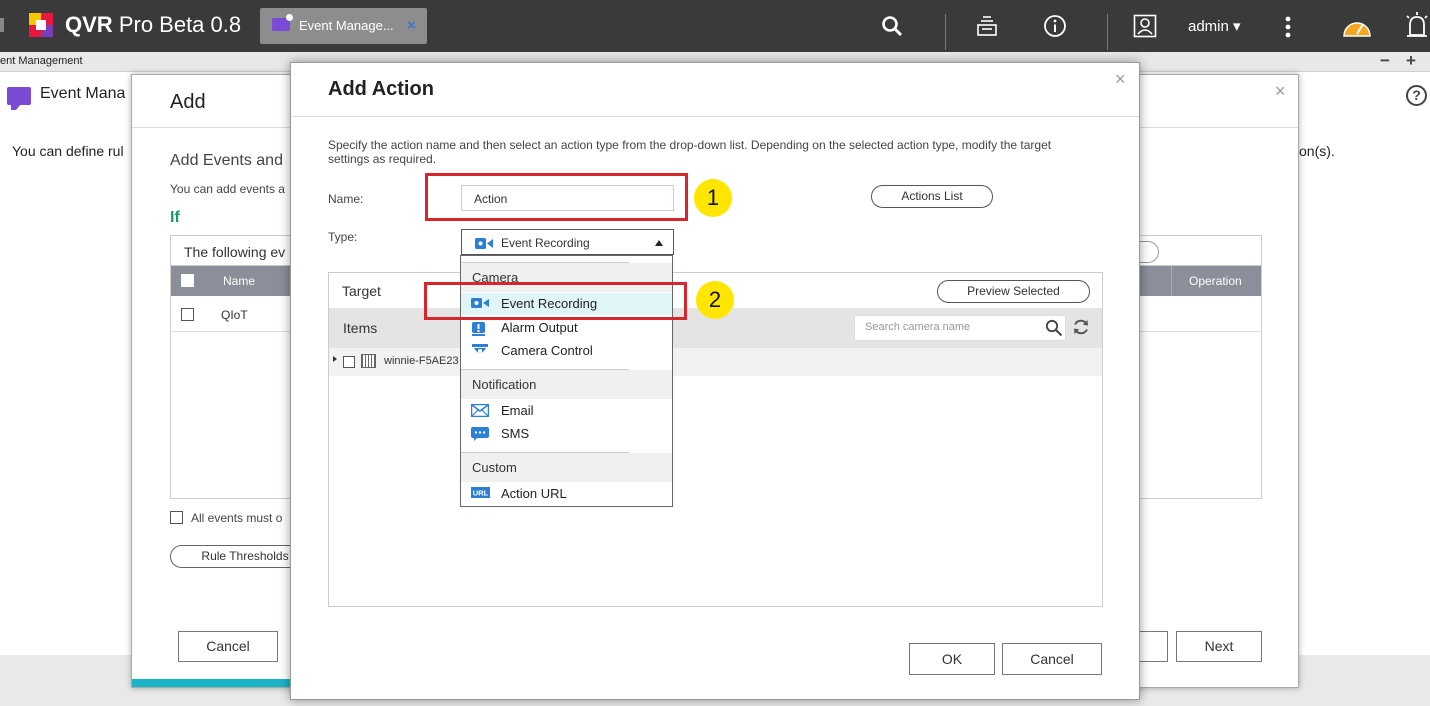 The image size is (1430, 706). I want to click on video-camera-icon, so click(484, 243).